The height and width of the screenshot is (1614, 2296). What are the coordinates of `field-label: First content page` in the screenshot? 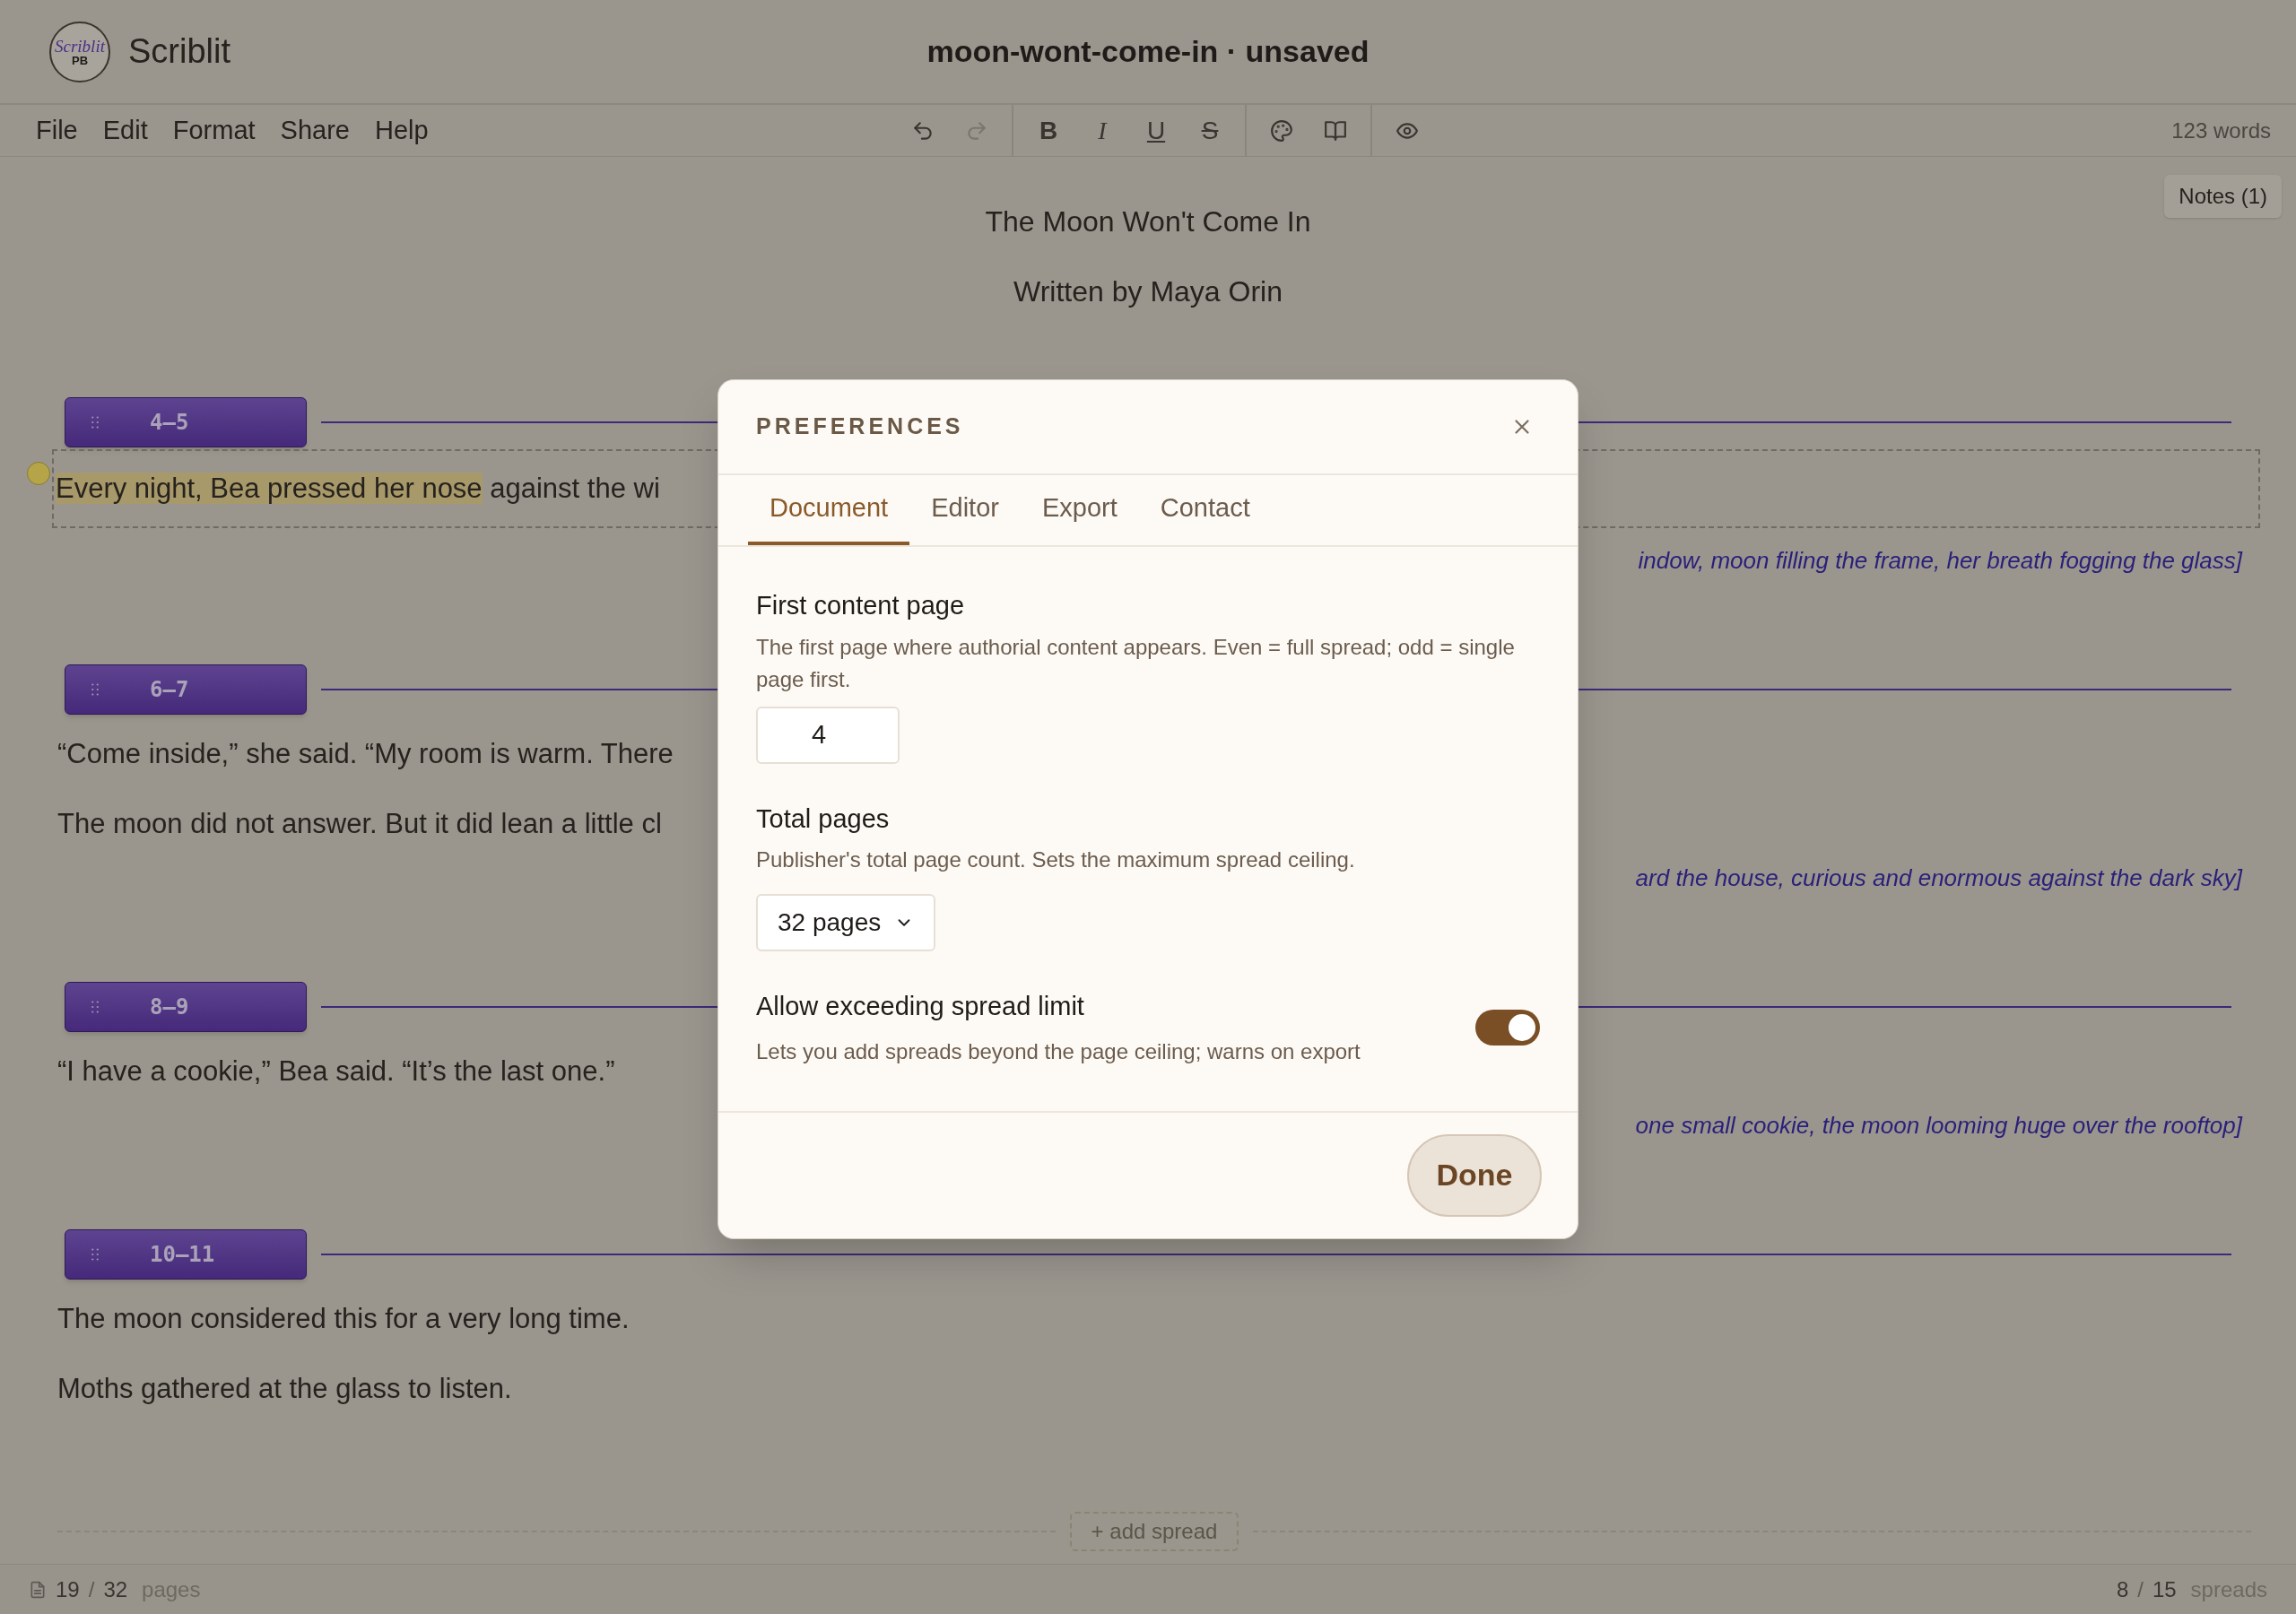 It's located at (861, 605).